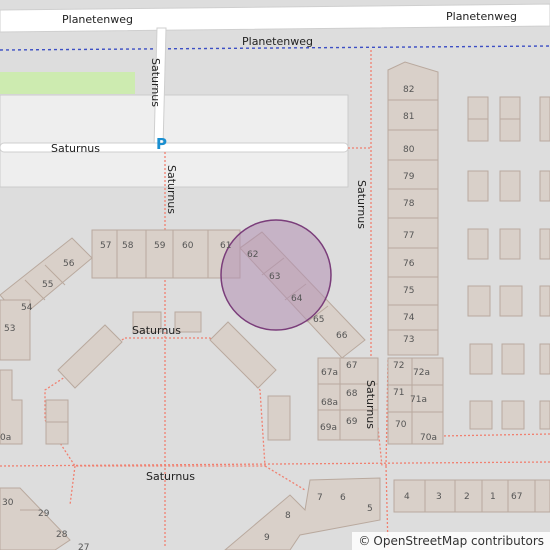 The width and height of the screenshot is (550, 550). I want to click on house-number: 57, so click(105, 246).